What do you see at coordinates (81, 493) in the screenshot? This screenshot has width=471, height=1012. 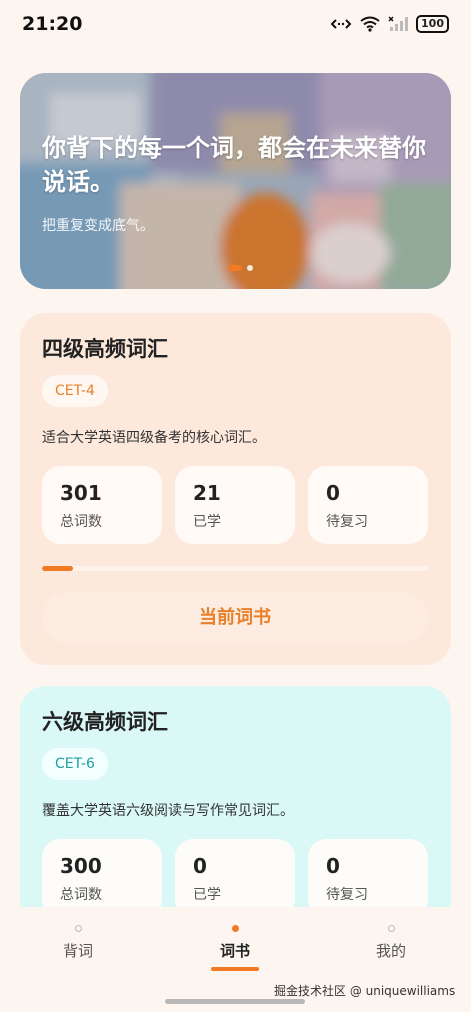 I see `stat-value: 301` at bounding box center [81, 493].